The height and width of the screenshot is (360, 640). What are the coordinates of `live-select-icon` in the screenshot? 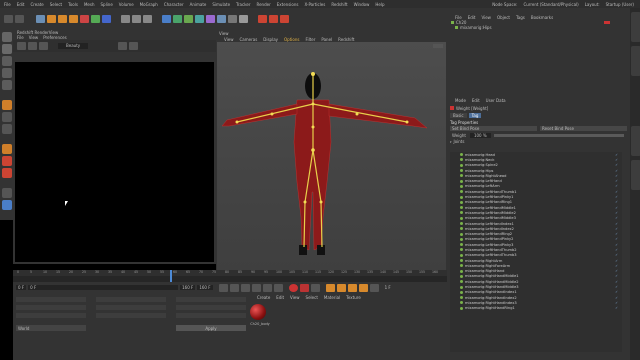 It's located at (40, 19).